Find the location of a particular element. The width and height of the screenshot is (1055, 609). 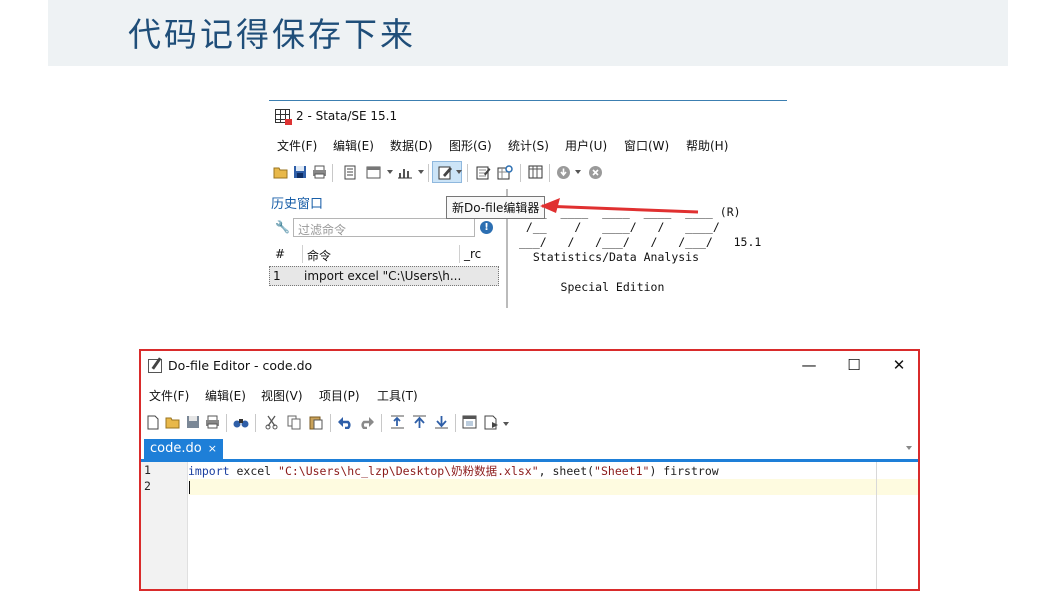

maximize-button: ☐ is located at coordinates (854, 365).